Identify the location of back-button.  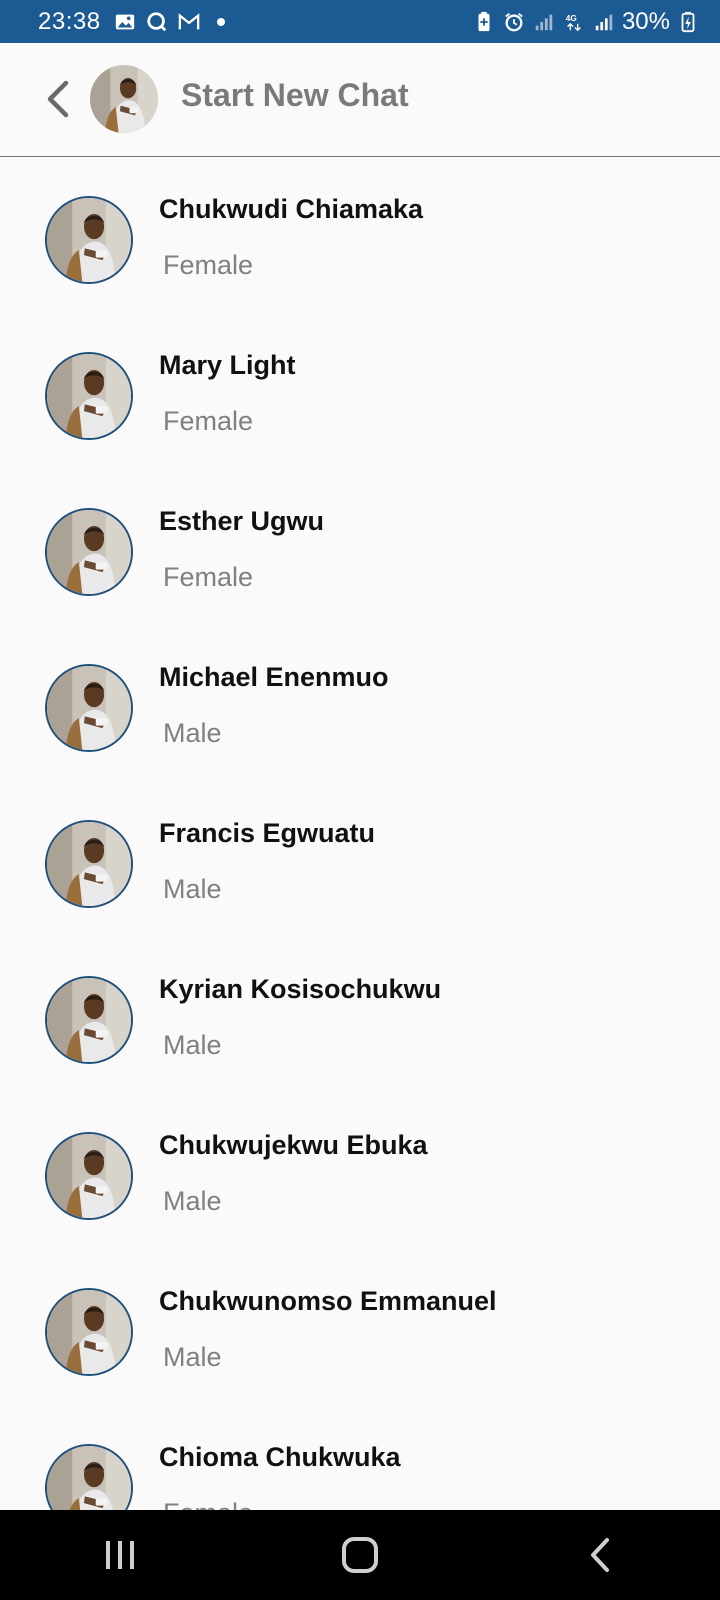
(58, 99).